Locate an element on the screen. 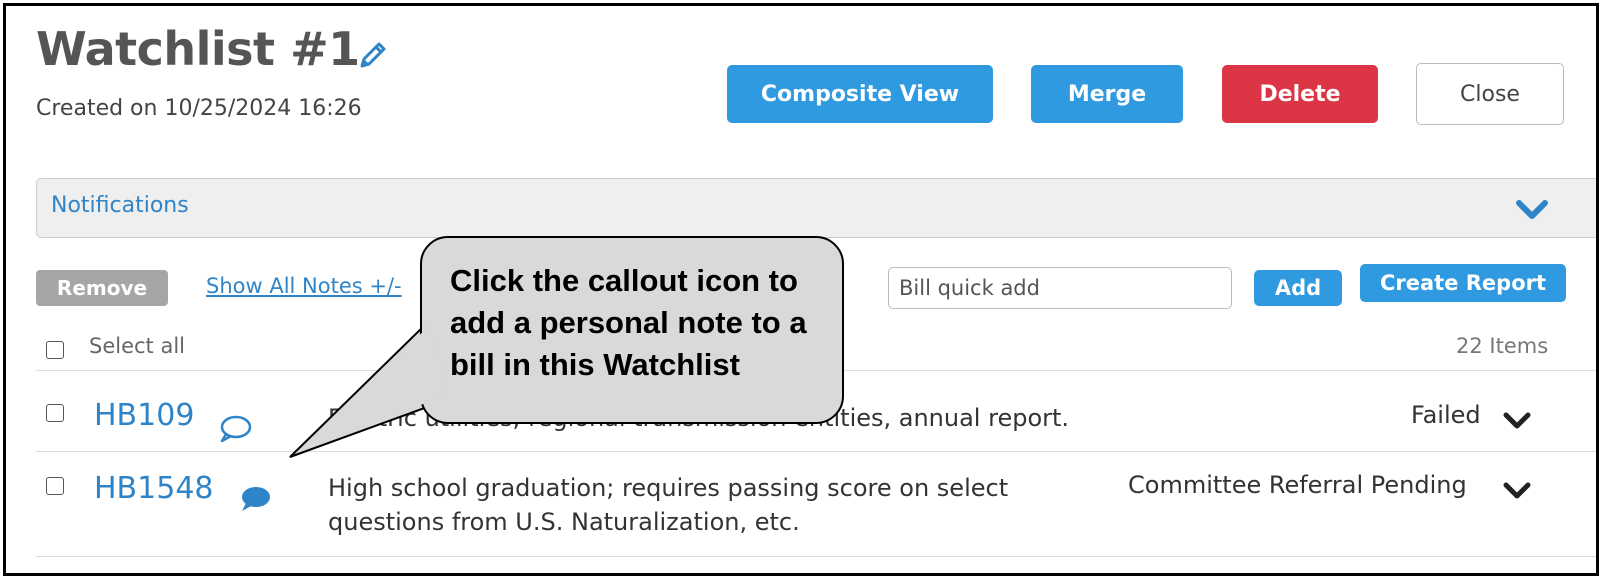 Image resolution: width=1608 pixels, height=585 pixels. pencil-edit-icon is located at coordinates (373, 55).